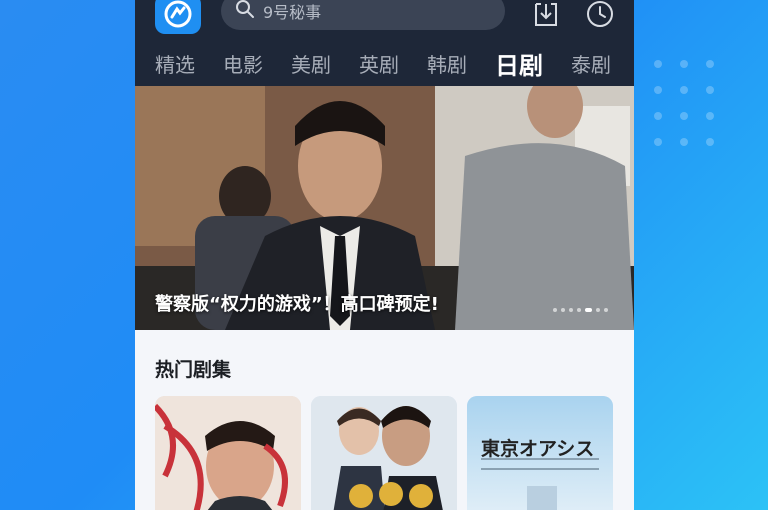  What do you see at coordinates (447, 63) in the screenshot?
I see `tab-korean-drama: 韩剧` at bounding box center [447, 63].